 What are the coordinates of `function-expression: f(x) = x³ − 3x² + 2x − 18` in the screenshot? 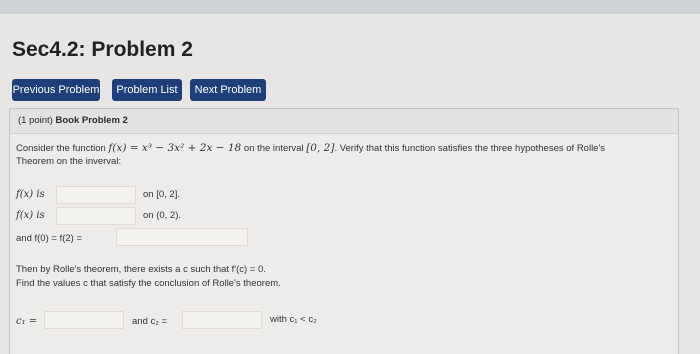 It's located at (175, 148).